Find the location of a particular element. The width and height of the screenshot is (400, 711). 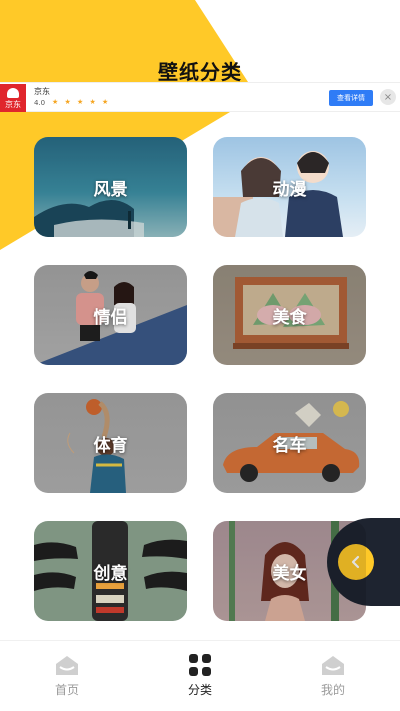

page-title: 壁纸分类 is located at coordinates (200, 72).